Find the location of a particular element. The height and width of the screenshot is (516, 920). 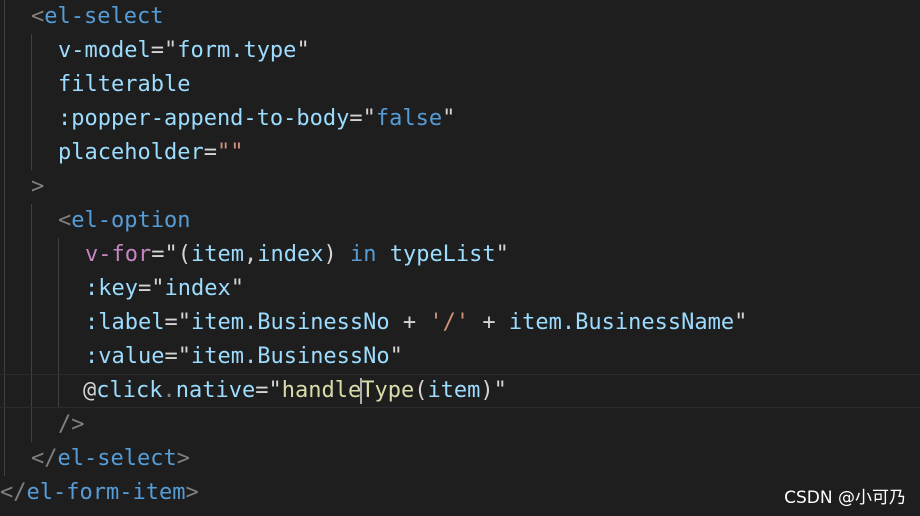

string-literal: '/' is located at coordinates (449, 322).